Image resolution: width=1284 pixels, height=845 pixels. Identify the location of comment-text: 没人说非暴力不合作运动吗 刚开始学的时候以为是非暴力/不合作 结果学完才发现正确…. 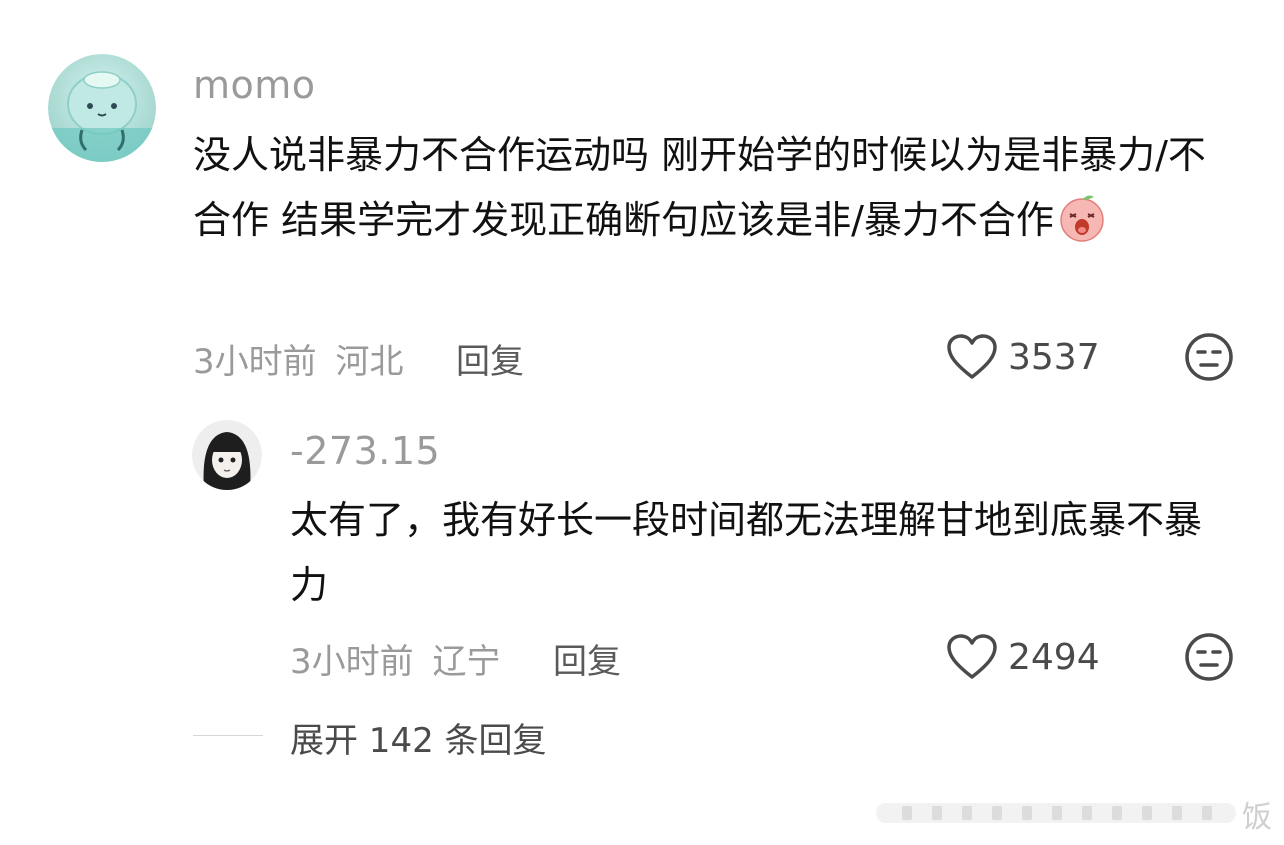
(700, 188).